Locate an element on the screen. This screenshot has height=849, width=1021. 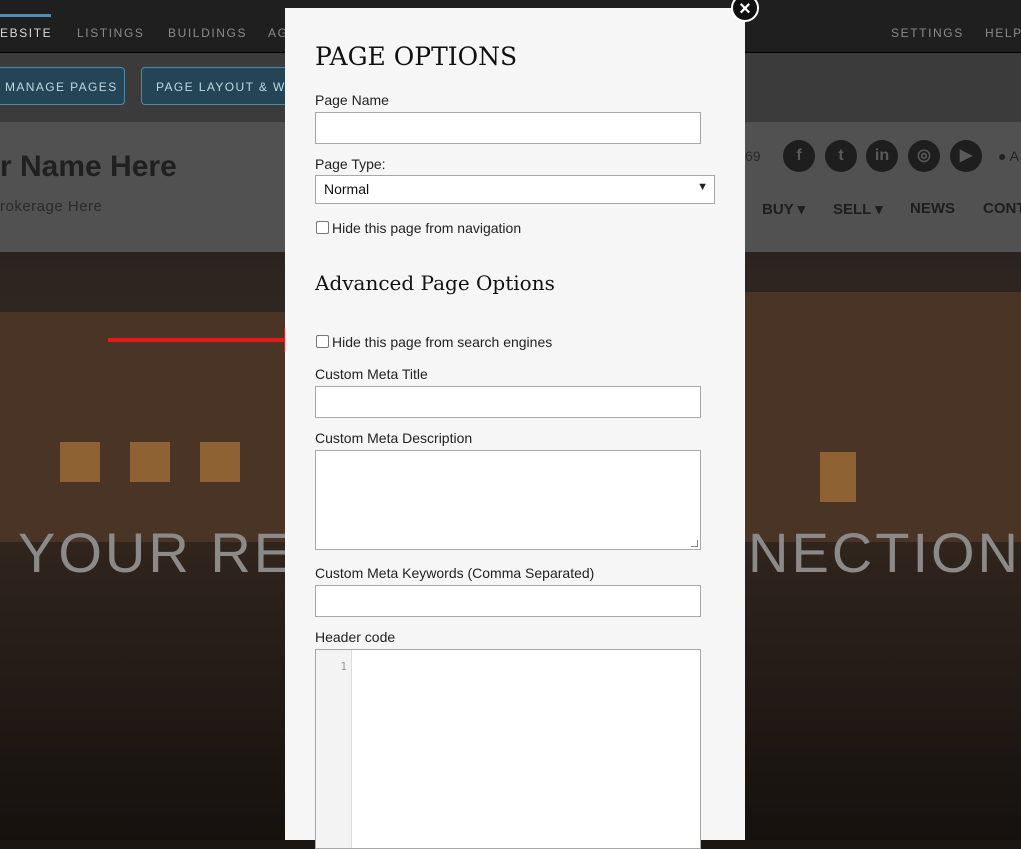
meta-description-label: Custom Meta Description is located at coordinates (394, 438).